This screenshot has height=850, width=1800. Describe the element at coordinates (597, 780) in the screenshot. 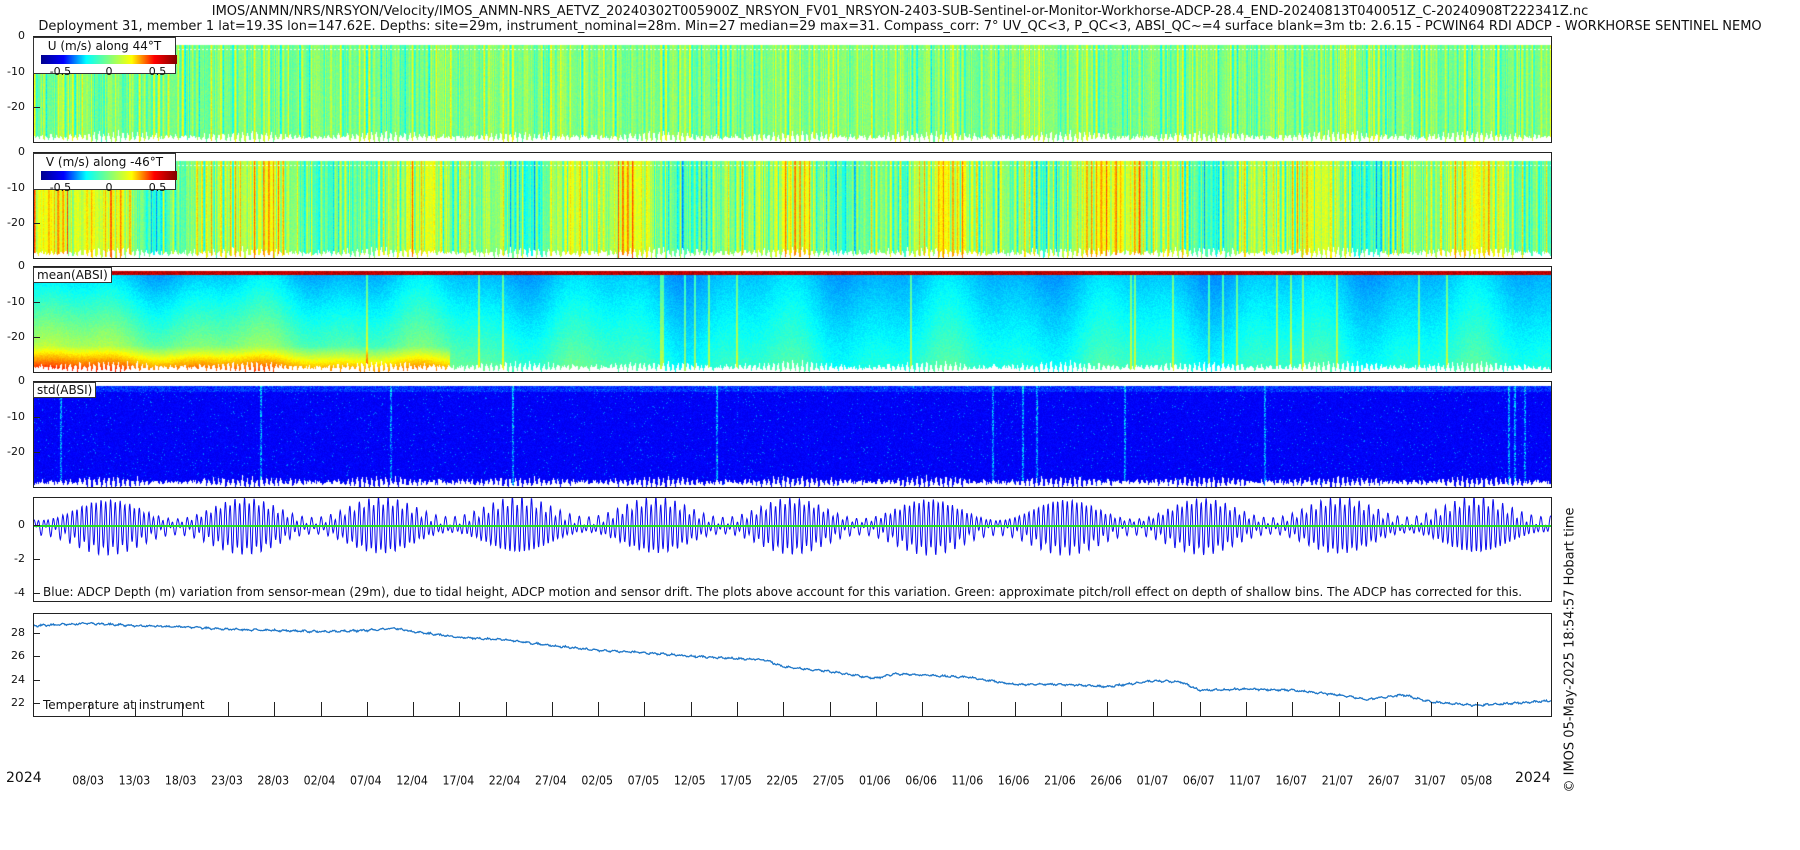

I see `x-tick-label: 02/05` at that location.